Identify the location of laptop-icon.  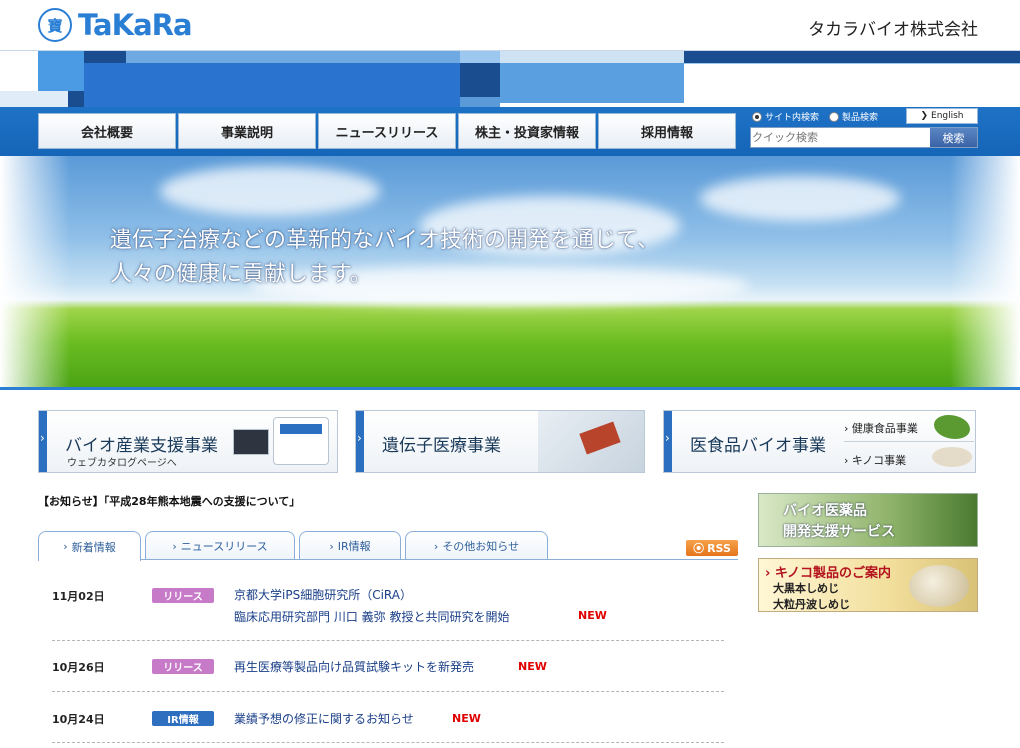
(251, 442).